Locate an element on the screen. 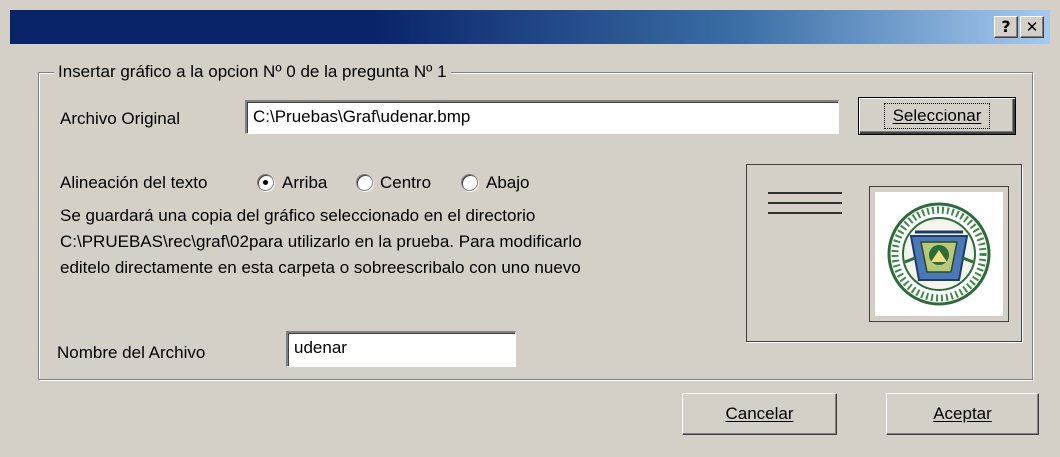 Image resolution: width=1060 pixels, height=457 pixels. radio-arriba is located at coordinates (265, 182).